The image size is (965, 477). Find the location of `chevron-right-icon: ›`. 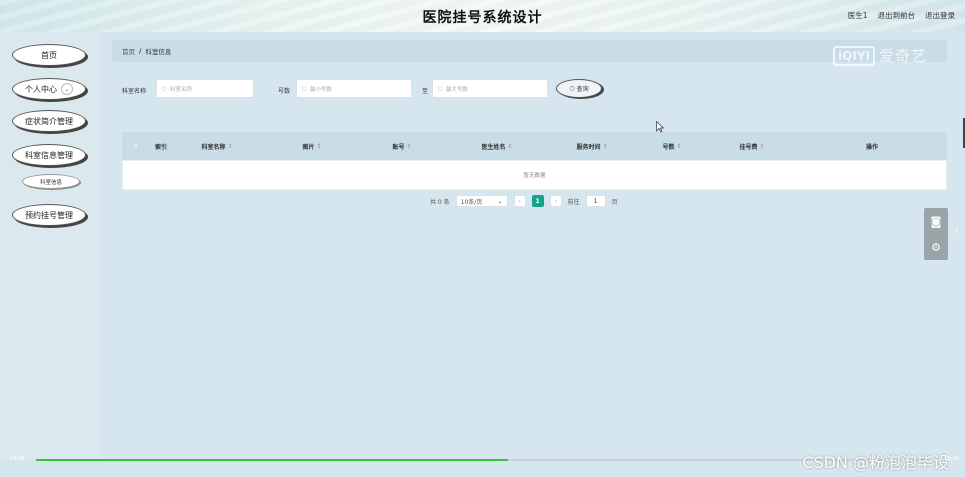

chevron-right-icon: › is located at coordinates (555, 201).